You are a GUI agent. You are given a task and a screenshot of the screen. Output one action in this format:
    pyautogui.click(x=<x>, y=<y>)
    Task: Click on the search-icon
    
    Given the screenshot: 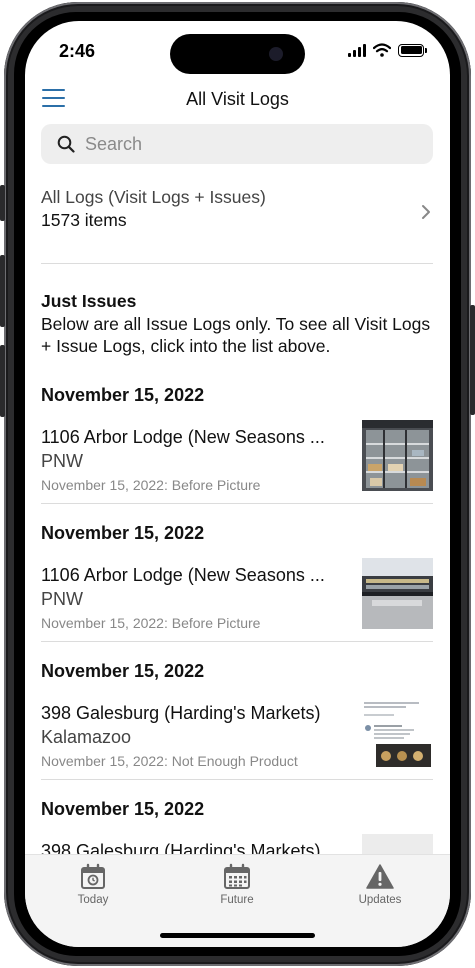 What is the action you would take?
    pyautogui.click(x=66, y=144)
    